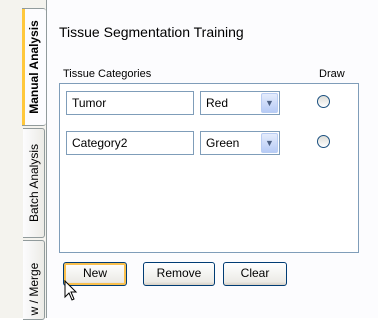 This screenshot has height=320, width=378. I want to click on color-select-value: Red, so click(217, 103).